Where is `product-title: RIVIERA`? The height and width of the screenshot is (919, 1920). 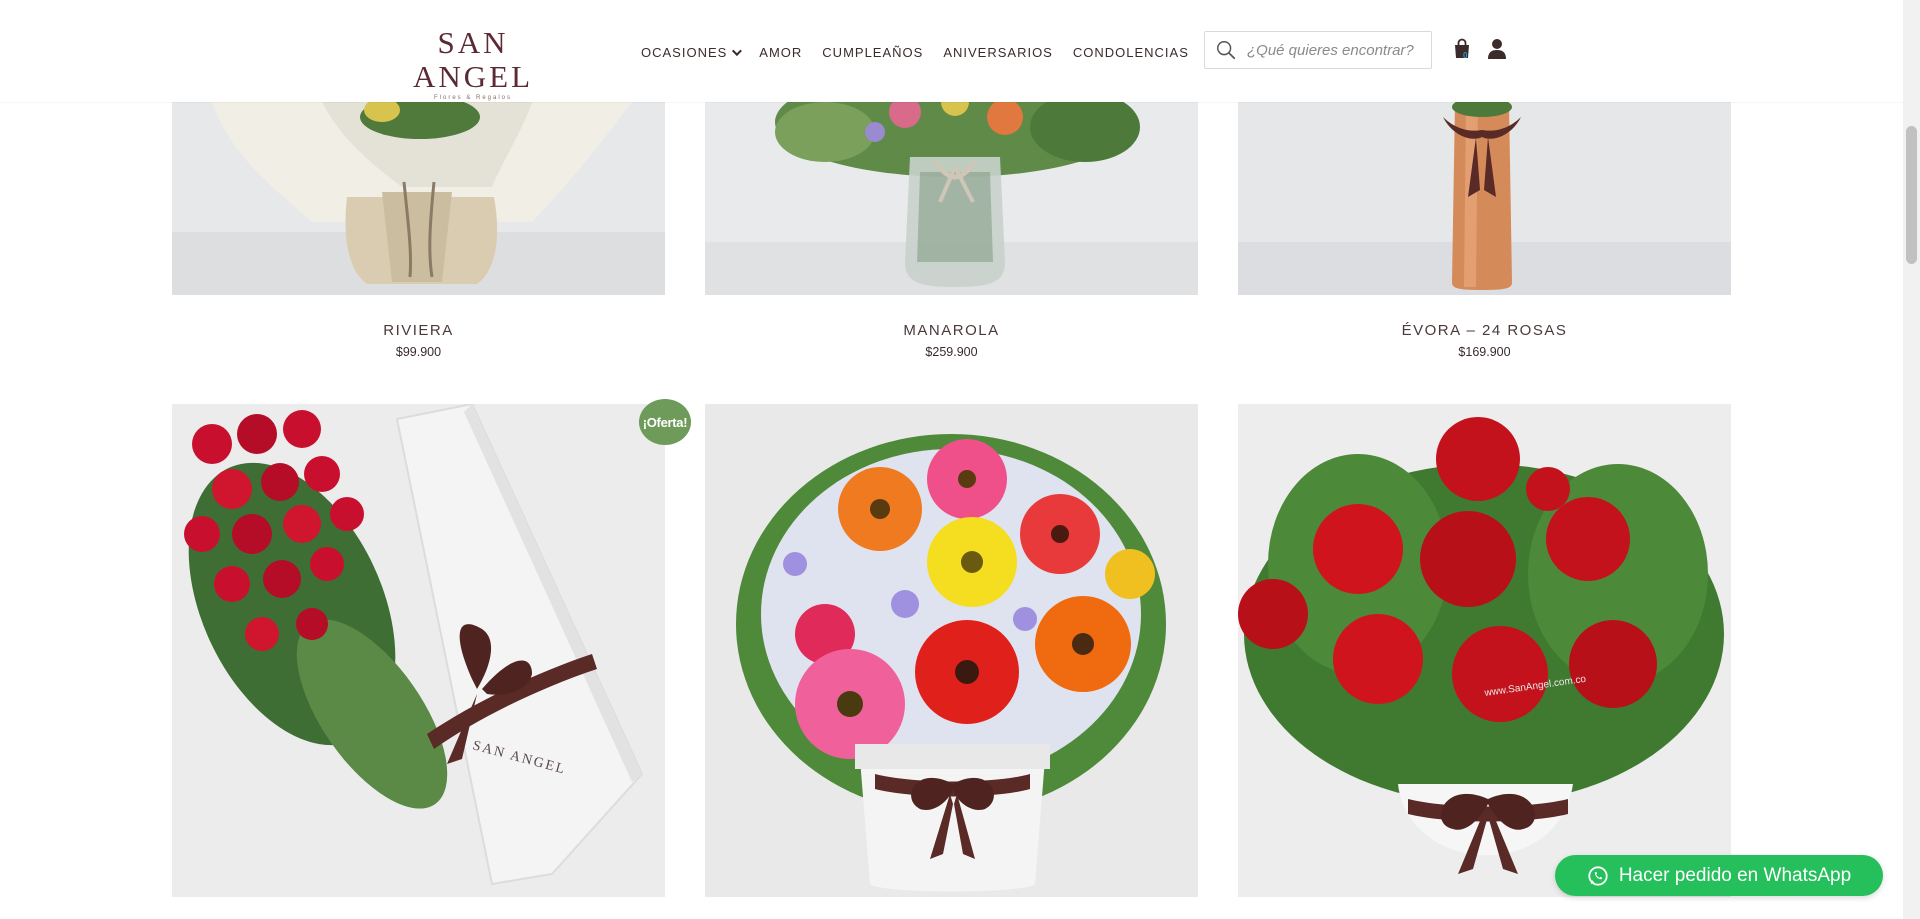 product-title: RIVIERA is located at coordinates (418, 330).